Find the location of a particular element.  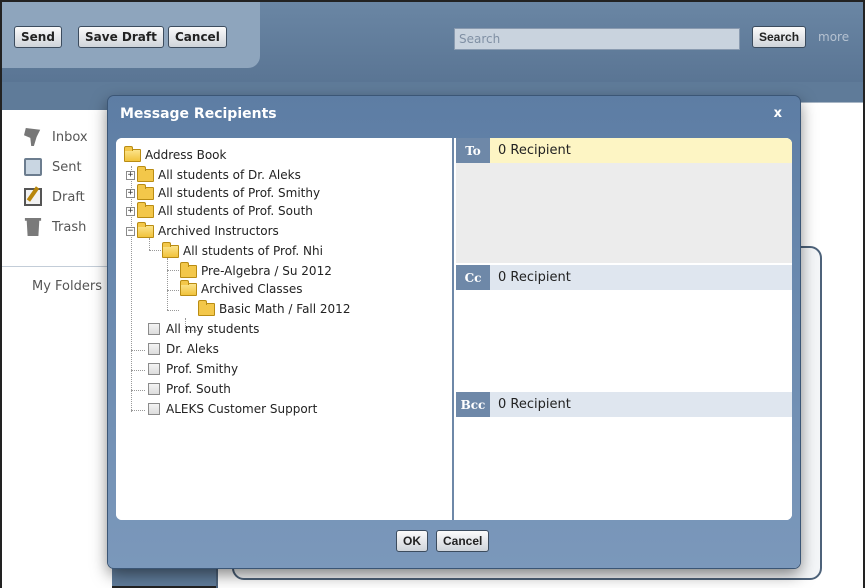

dialog-footer: OK Cancel is located at coordinates (454, 543).